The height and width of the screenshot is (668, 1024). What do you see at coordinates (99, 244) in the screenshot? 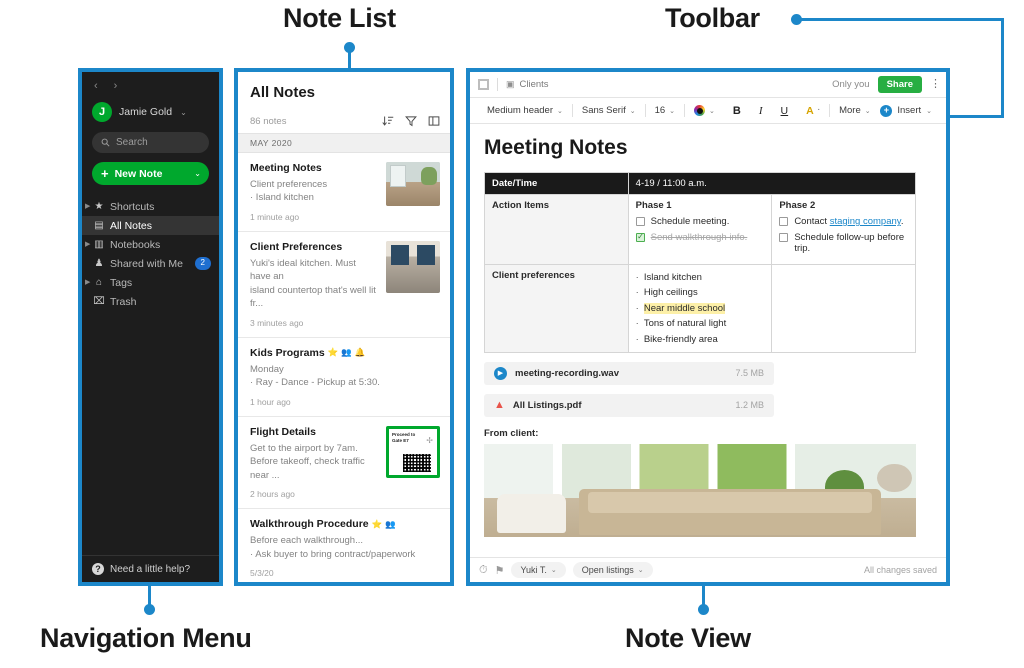
I see `notebook-icon: ▥` at bounding box center [99, 244].